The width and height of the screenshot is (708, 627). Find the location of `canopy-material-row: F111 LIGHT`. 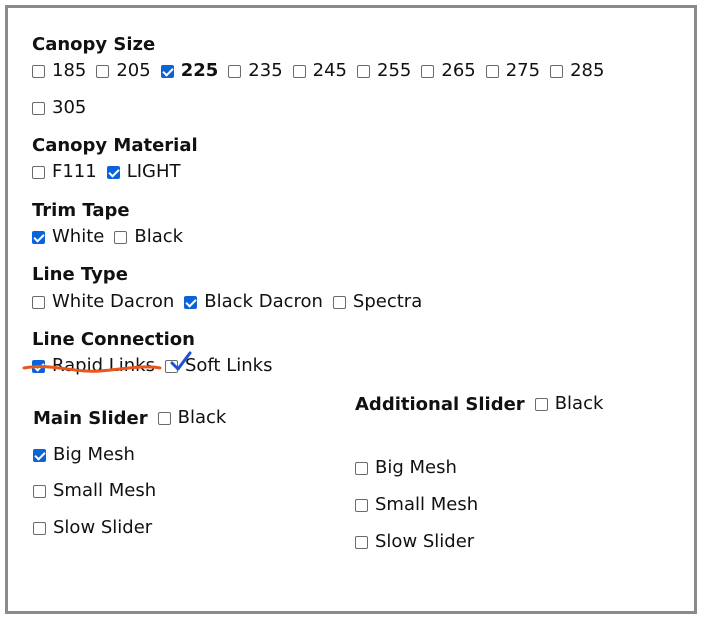

canopy-material-row: F111 LIGHT is located at coordinates (111, 172).